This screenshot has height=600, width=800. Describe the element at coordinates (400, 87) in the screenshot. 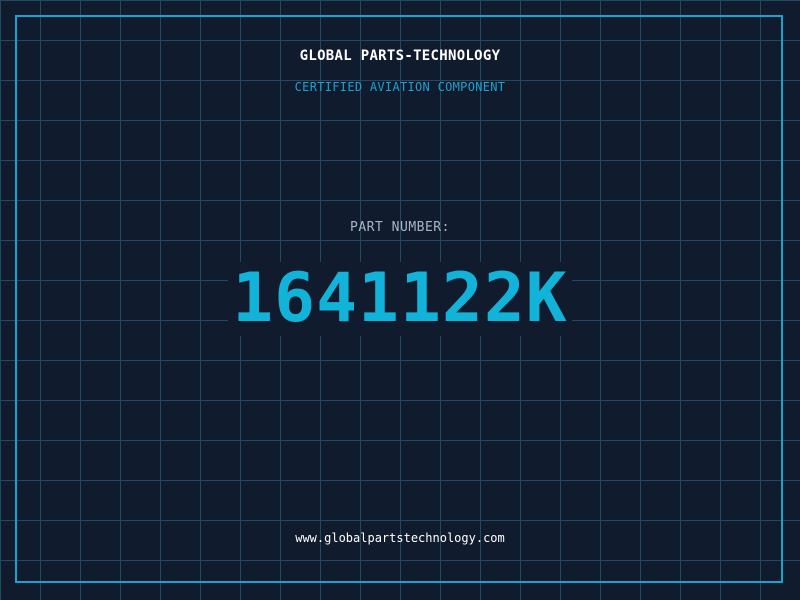

I see `certification-subtitle: CERTIFIED AVIATION COMPONENT` at that location.